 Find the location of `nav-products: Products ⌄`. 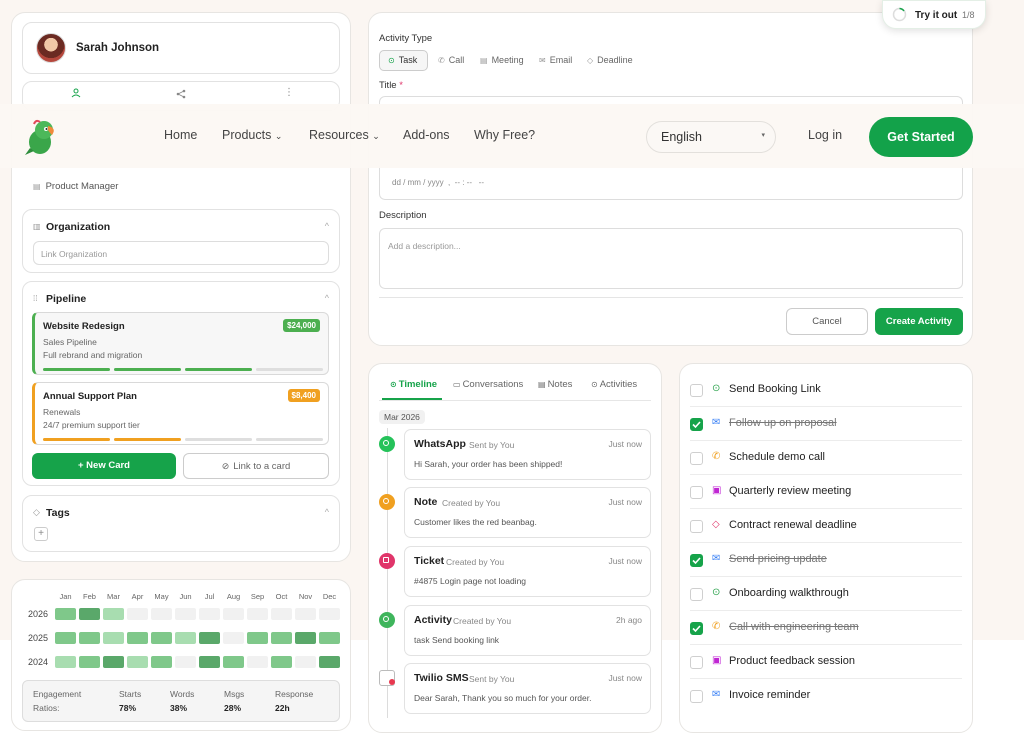

nav-products: Products ⌄ is located at coordinates (252, 135).